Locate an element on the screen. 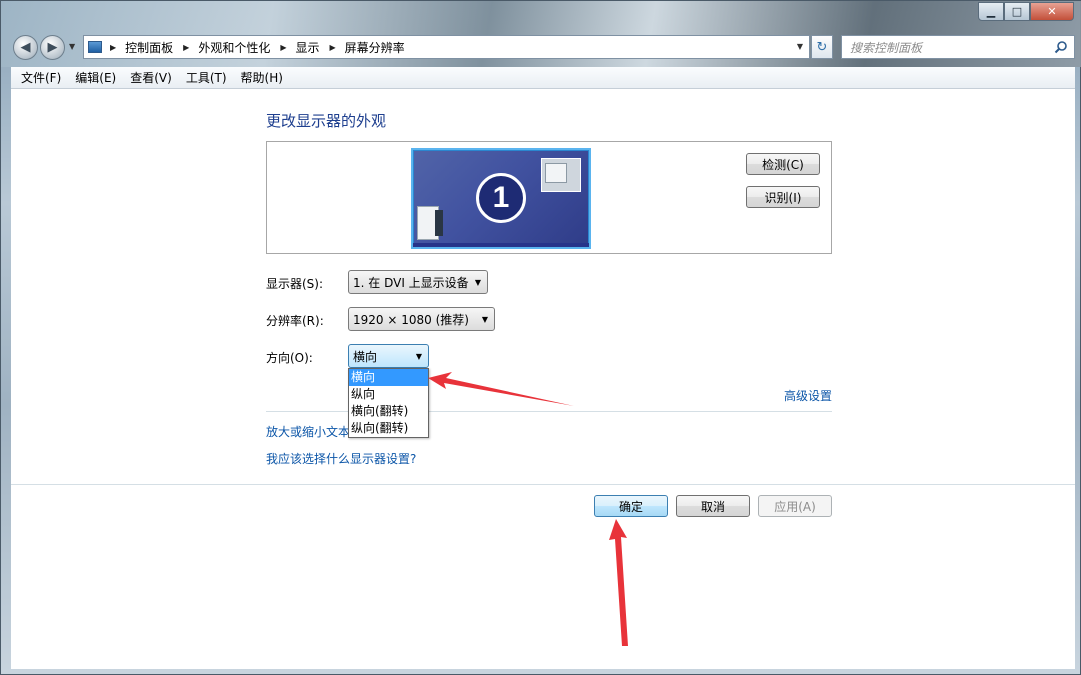  orientation-select-value: 横向 is located at coordinates (365, 356).